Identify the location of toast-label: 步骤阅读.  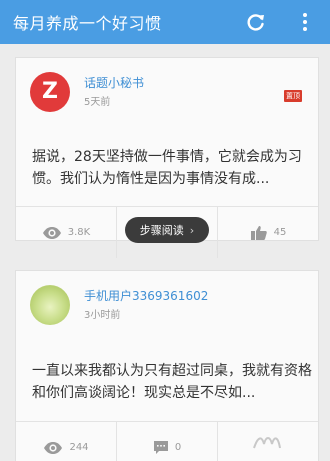
(161, 230).